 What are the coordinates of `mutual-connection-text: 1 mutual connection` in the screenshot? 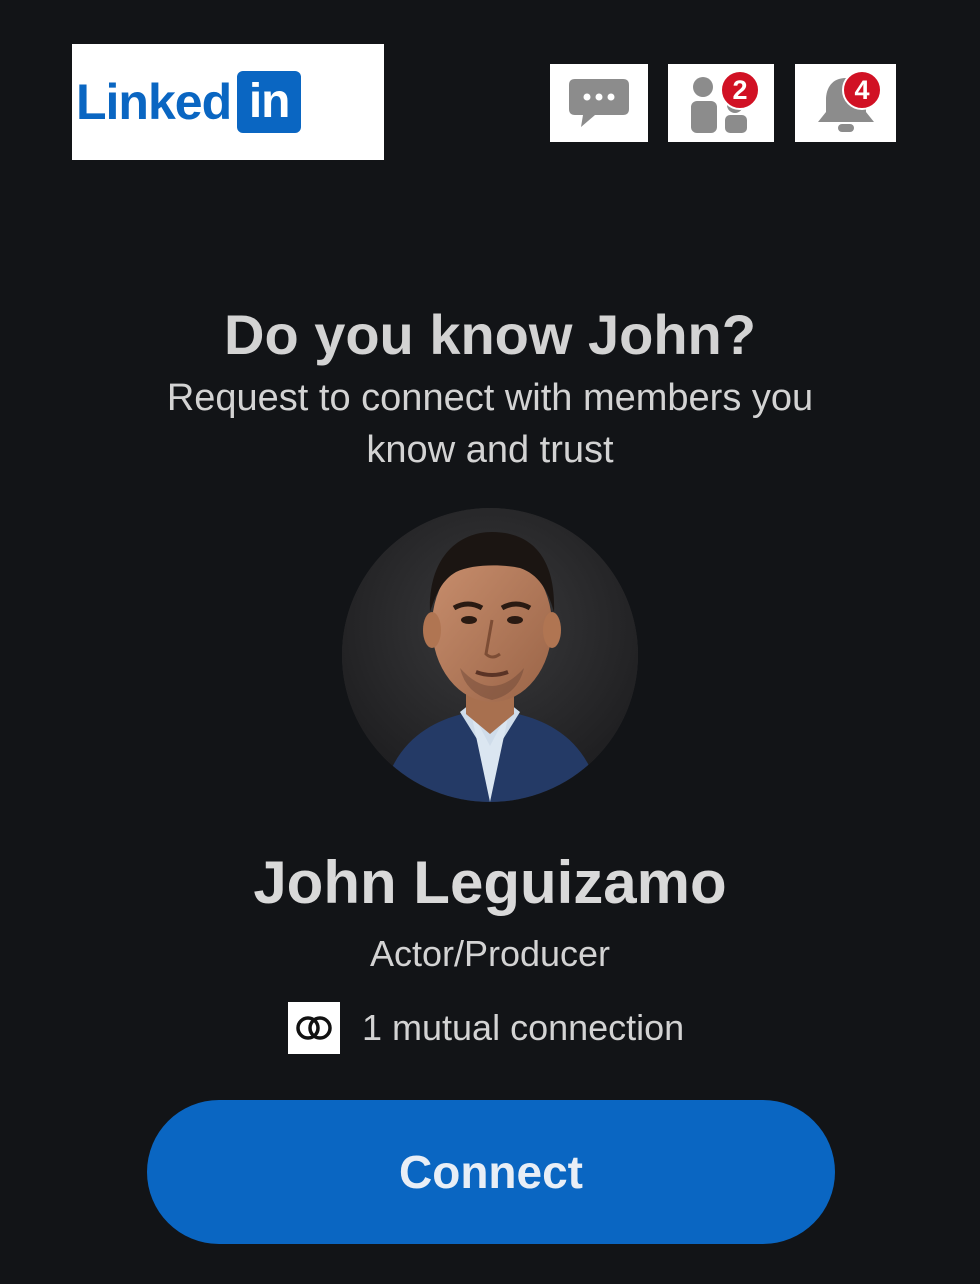 It's located at (523, 1027).